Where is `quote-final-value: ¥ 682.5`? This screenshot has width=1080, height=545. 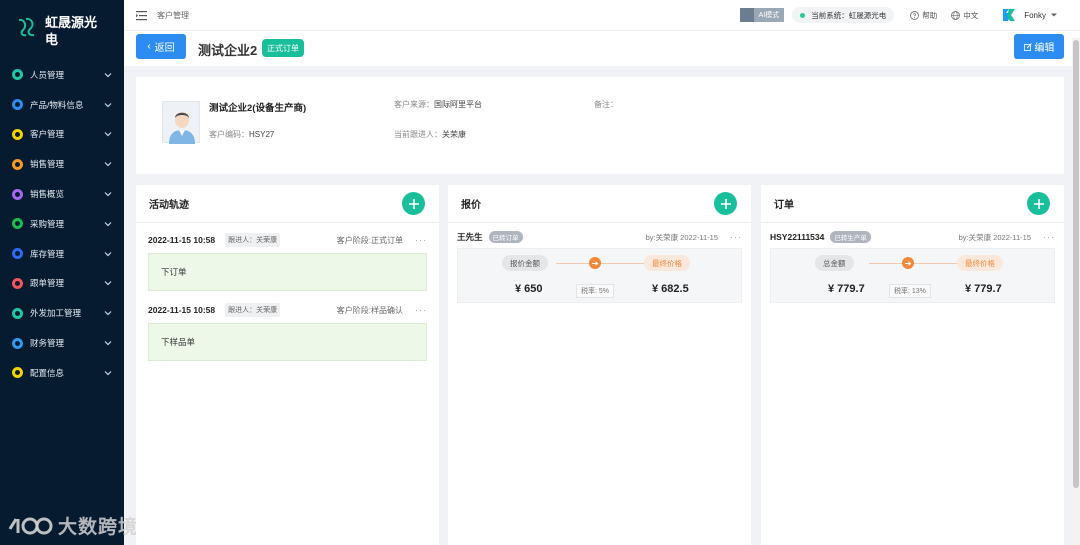 quote-final-value: ¥ 682.5 is located at coordinates (670, 289).